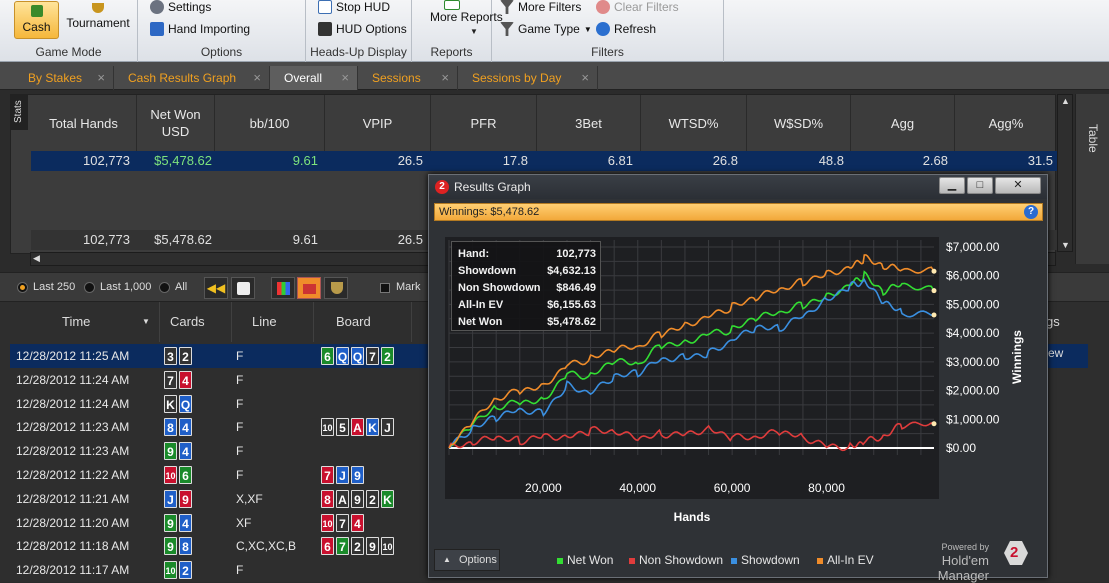 The image size is (1109, 583). Describe the element at coordinates (196, 322) in the screenshot. I see `col-cards: Cards` at that location.